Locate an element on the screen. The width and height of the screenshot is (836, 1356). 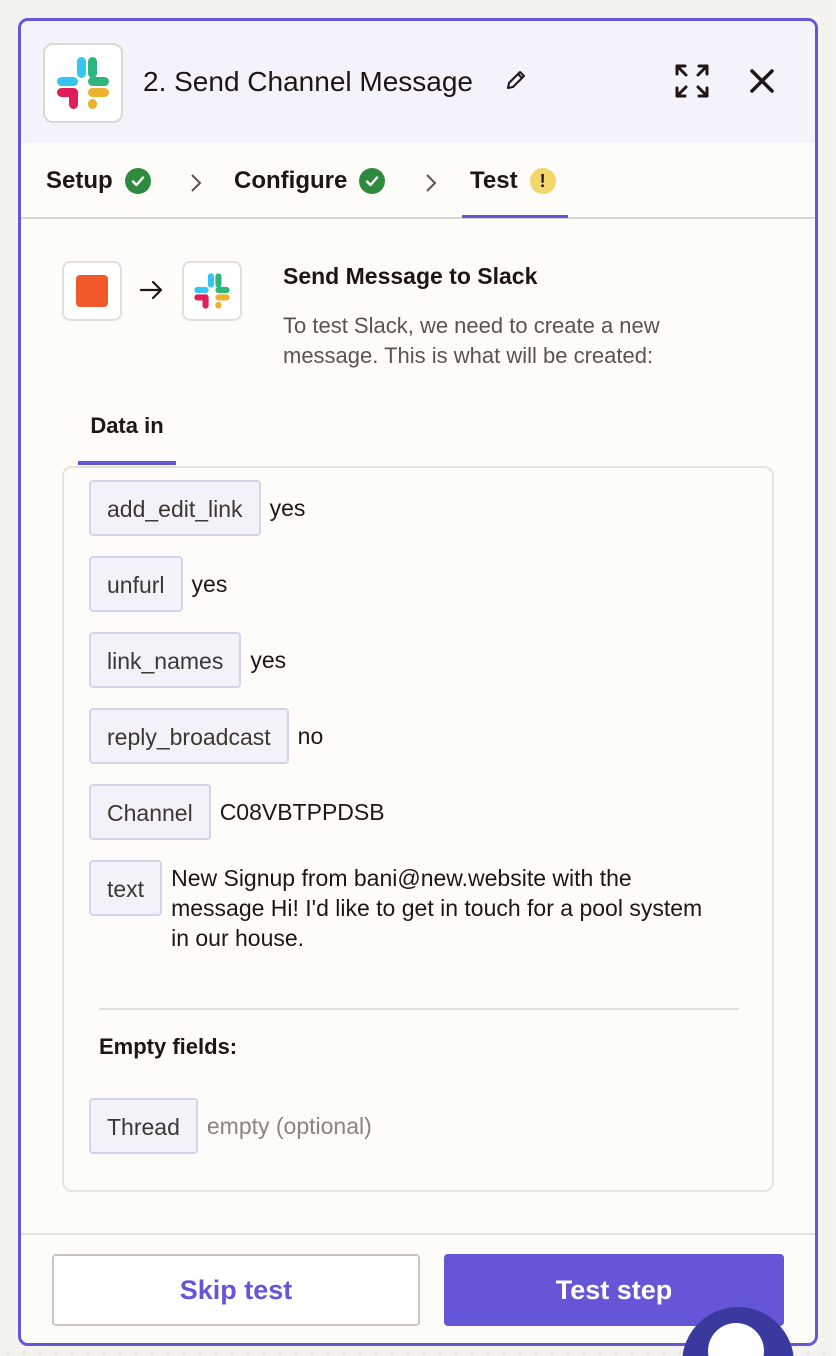
field-key: reply_broadcast is located at coordinates (189, 736).